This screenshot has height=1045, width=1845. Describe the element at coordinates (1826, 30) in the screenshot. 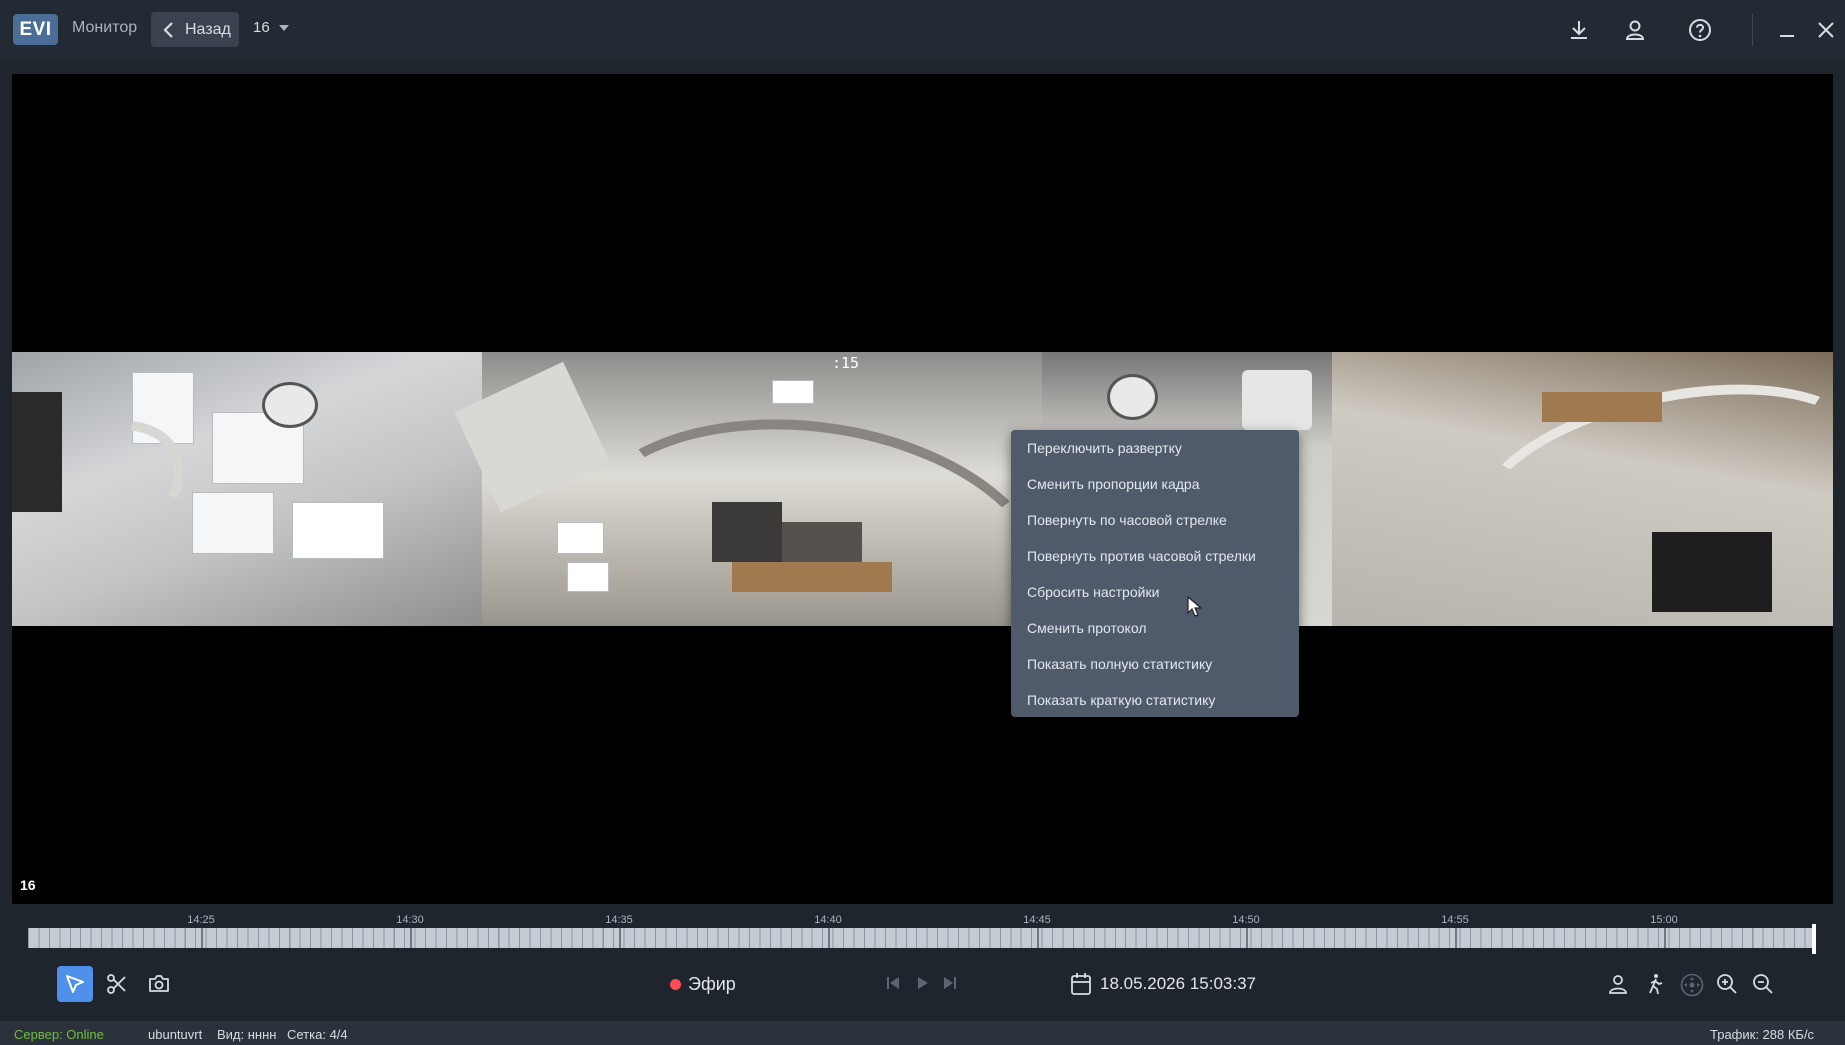

I see `close-icon` at that location.